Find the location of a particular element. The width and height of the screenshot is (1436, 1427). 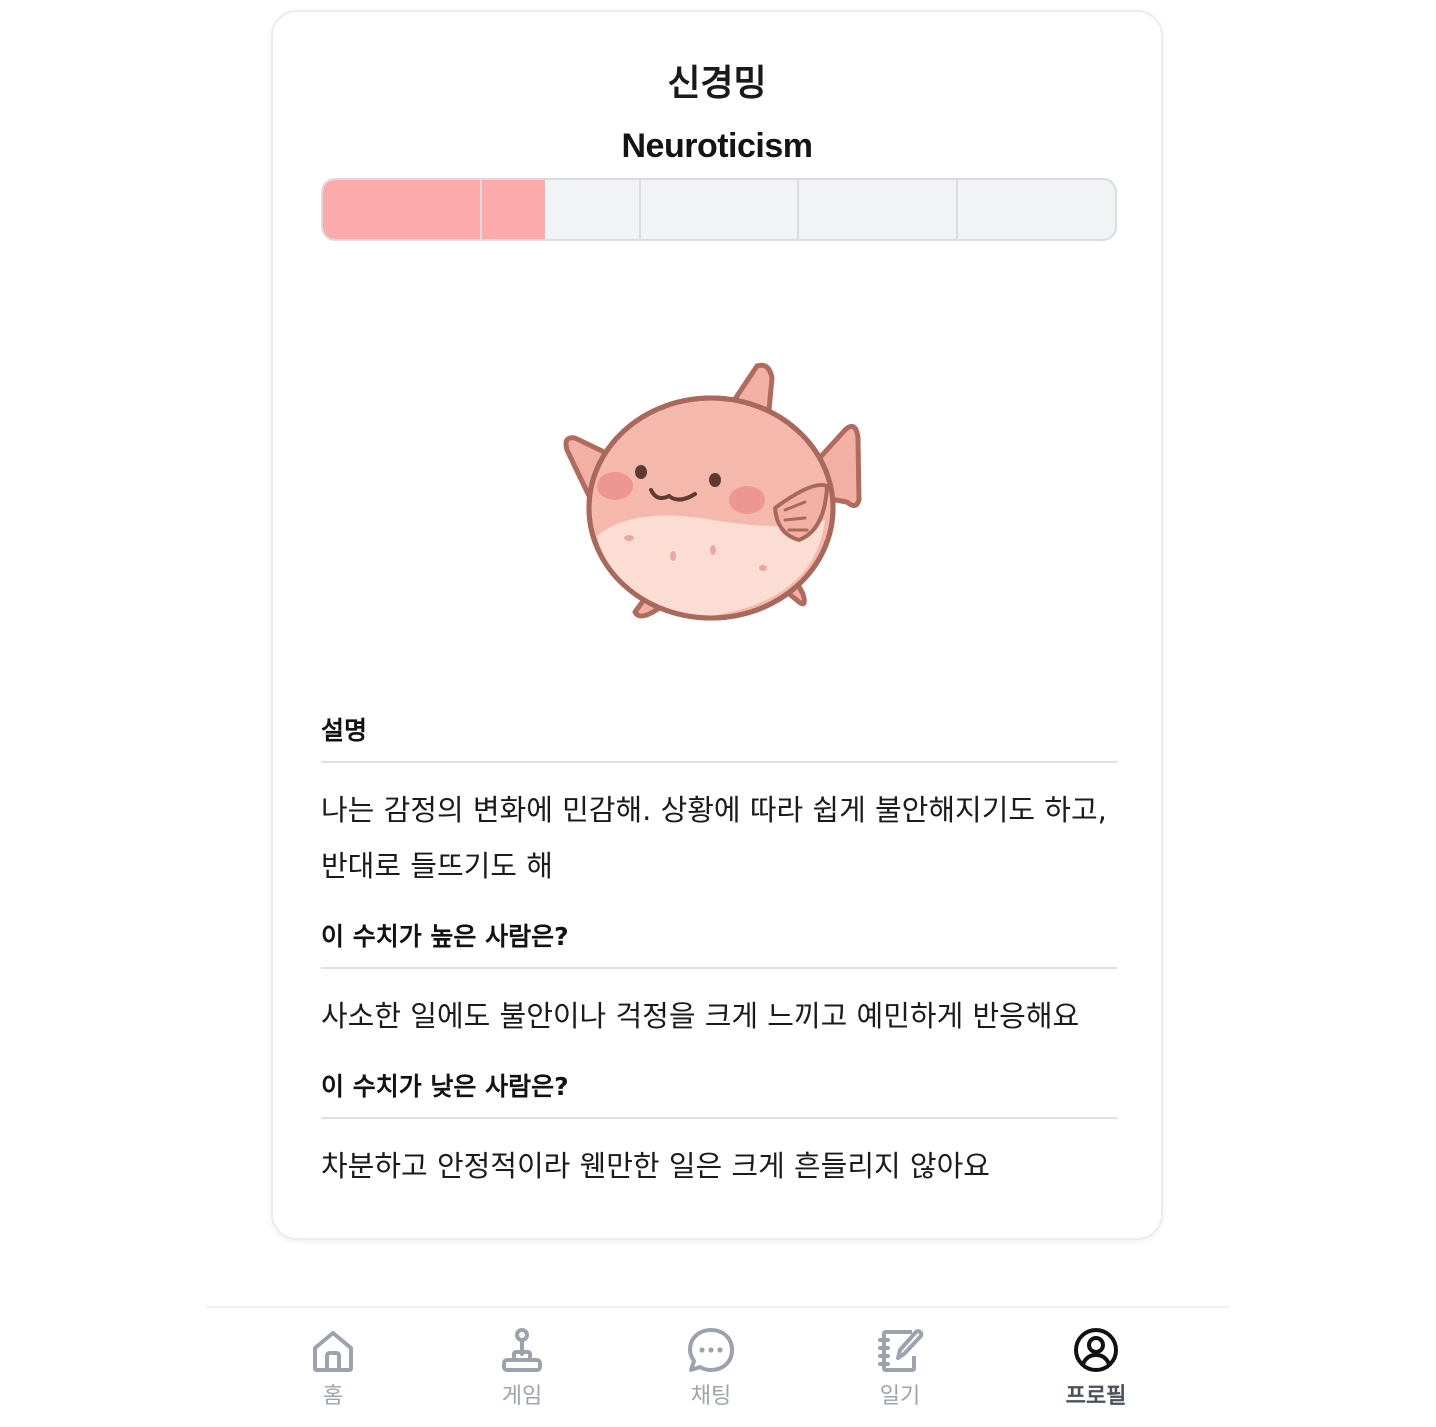

nav-label-home: 홈 is located at coordinates (333, 1396).